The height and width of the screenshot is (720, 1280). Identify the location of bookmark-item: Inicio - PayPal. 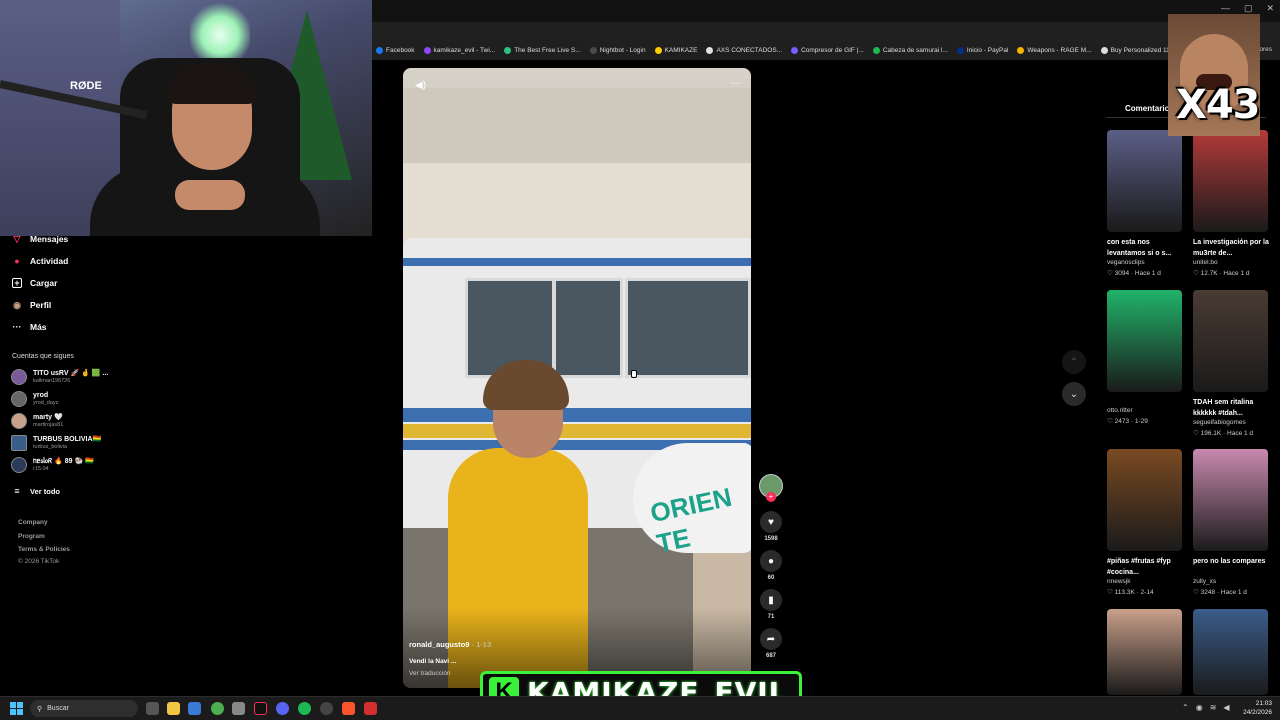
(982, 50).